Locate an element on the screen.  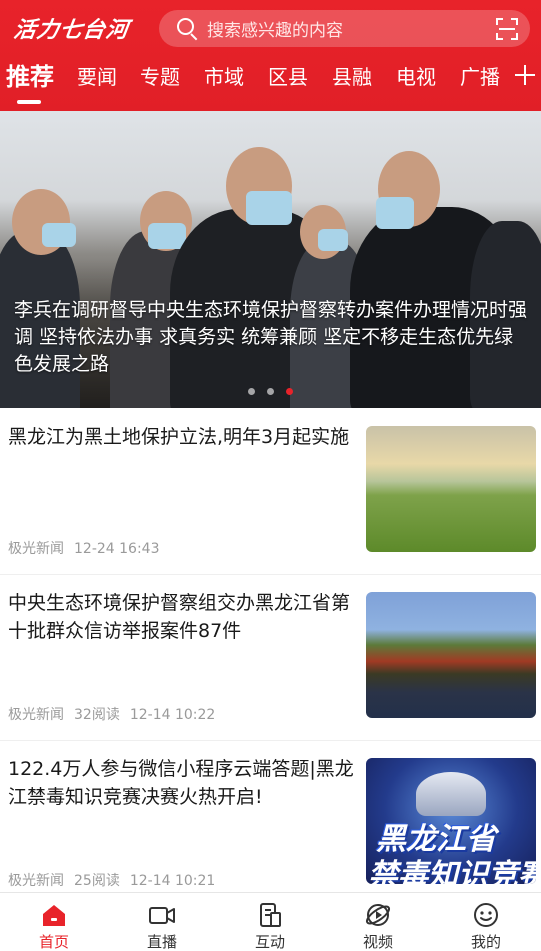
news-reads: 25阅读 is located at coordinates (97, 881).